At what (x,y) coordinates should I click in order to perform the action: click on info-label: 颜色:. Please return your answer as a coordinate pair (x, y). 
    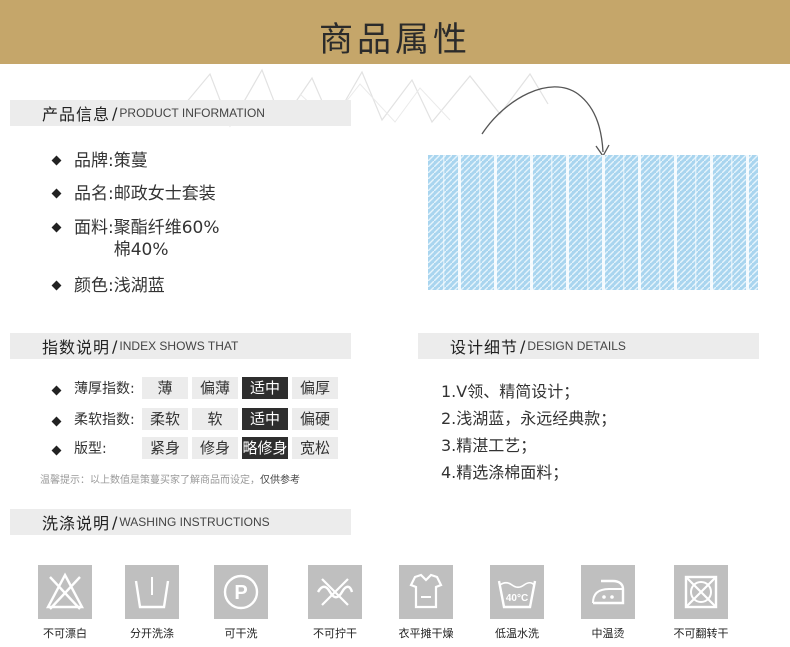
    Looking at the image, I should click on (94, 286).